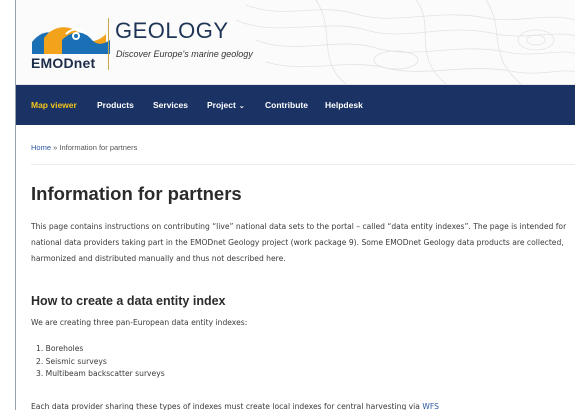 The width and height of the screenshot is (575, 410). I want to click on wfs-link: WFS, so click(430, 406).